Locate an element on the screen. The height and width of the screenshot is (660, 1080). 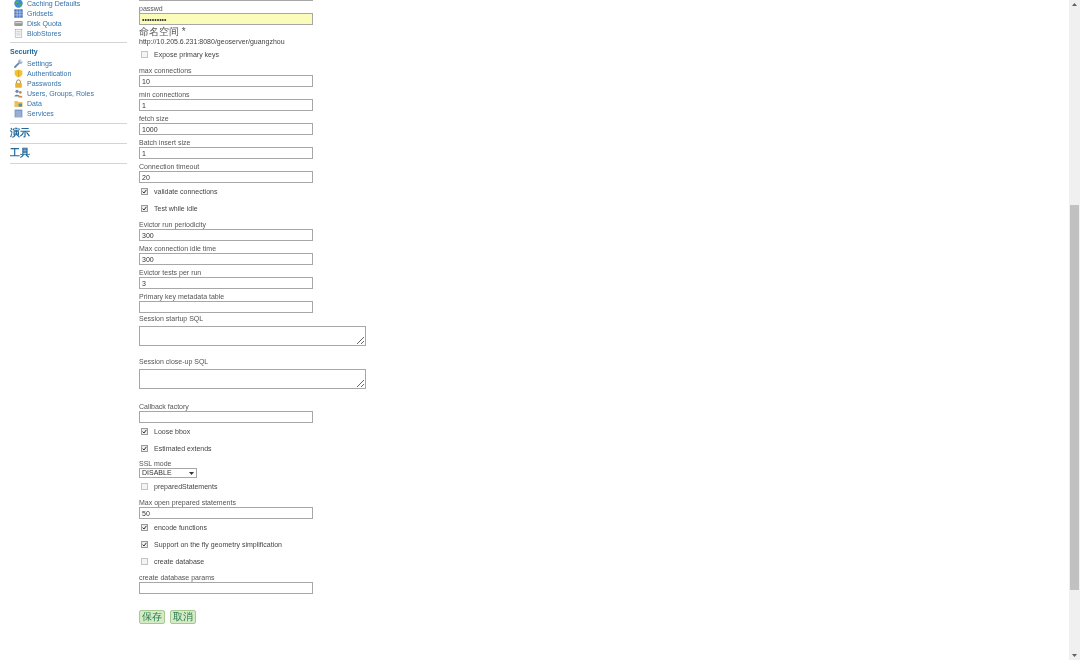
scroll-down-arrow-icon is located at coordinates (1074, 655).